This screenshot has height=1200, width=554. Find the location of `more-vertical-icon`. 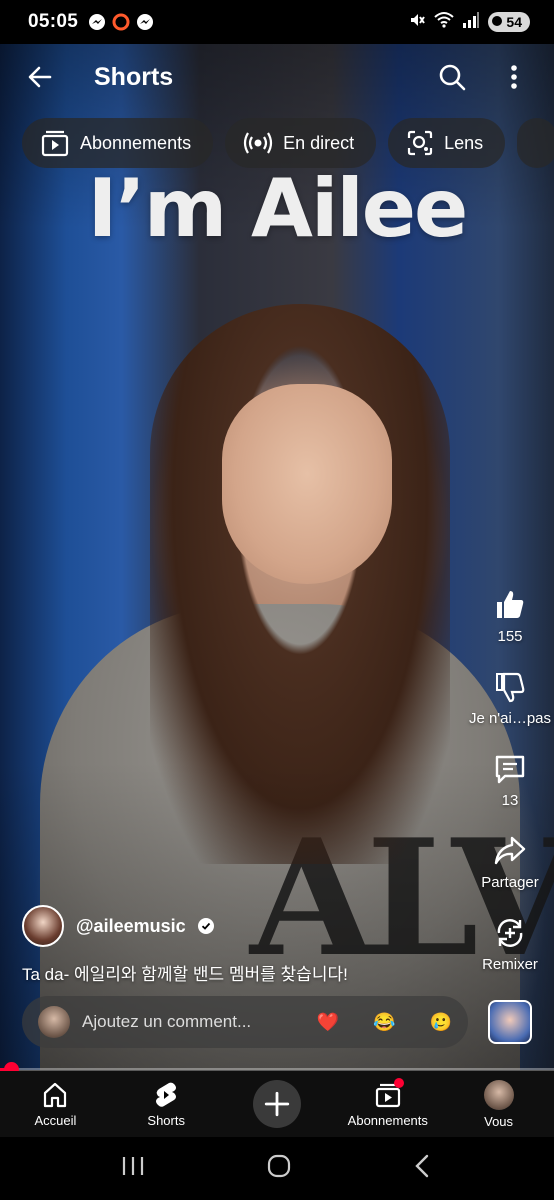

more-vertical-icon is located at coordinates (514, 77).